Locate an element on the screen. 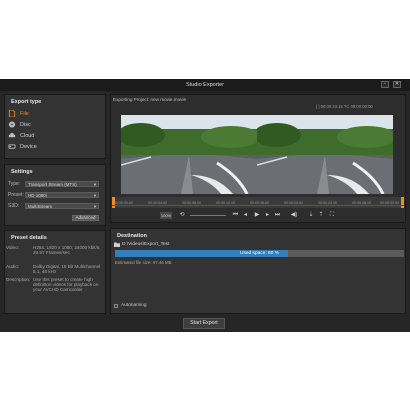 This screenshot has height=410, width=410. preset-select-value: HD 1080i is located at coordinates (37, 195).